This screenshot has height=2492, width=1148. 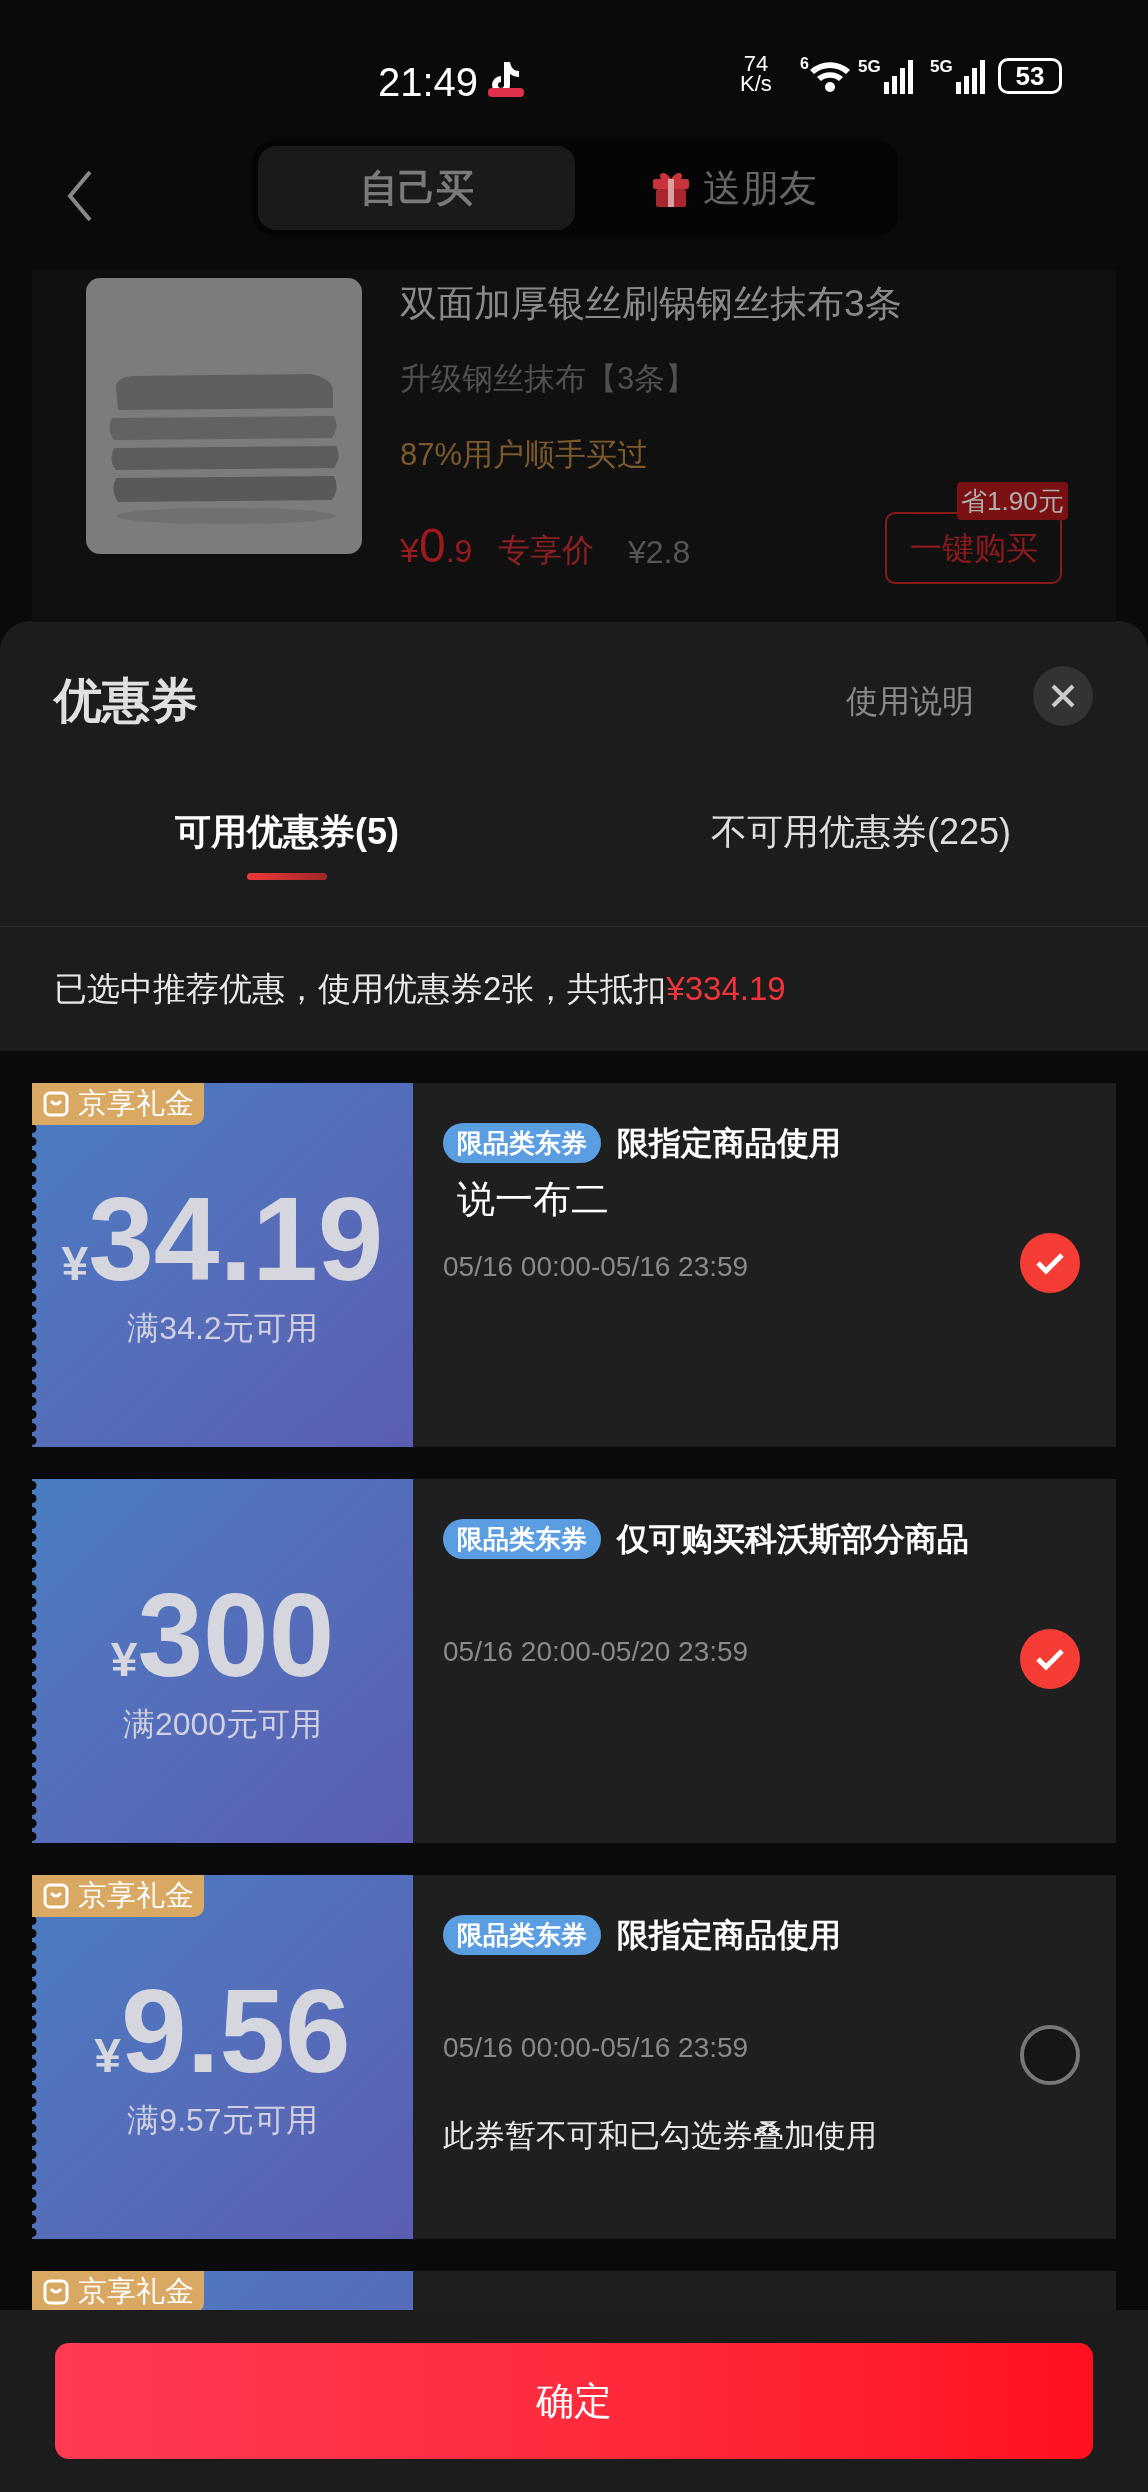 I want to click on product-title: 双面加厚银丝刷锅钢丝抹布3条, so click(x=651, y=304).